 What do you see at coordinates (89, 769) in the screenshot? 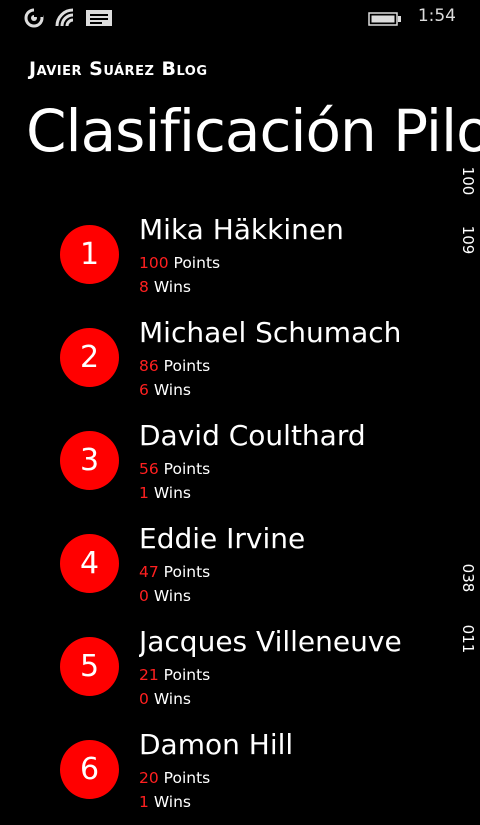
I see `position-badge: 6` at bounding box center [89, 769].